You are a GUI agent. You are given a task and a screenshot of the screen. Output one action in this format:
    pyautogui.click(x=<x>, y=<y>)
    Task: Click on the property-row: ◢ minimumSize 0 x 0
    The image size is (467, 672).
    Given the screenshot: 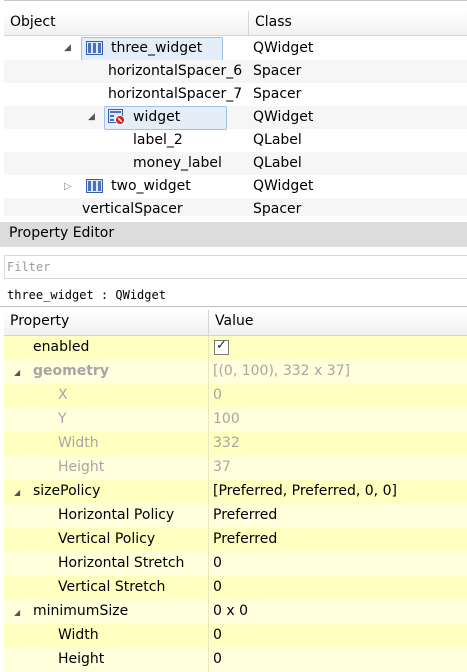 What is the action you would take?
    pyautogui.click(x=235, y=612)
    